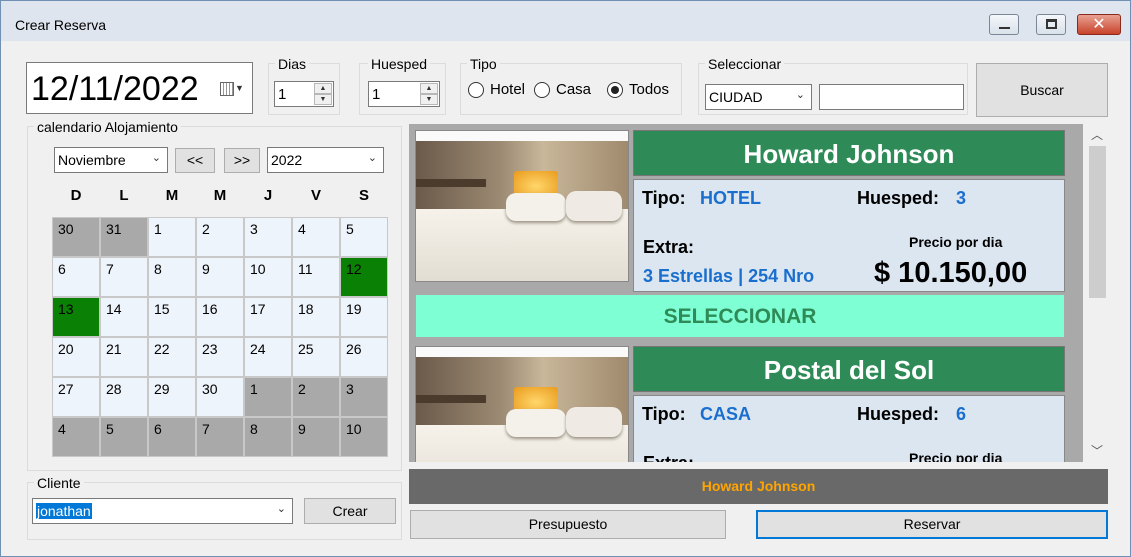  What do you see at coordinates (429, 88) in the screenshot?
I see `huesped-up-icon: ▲` at bounding box center [429, 88].